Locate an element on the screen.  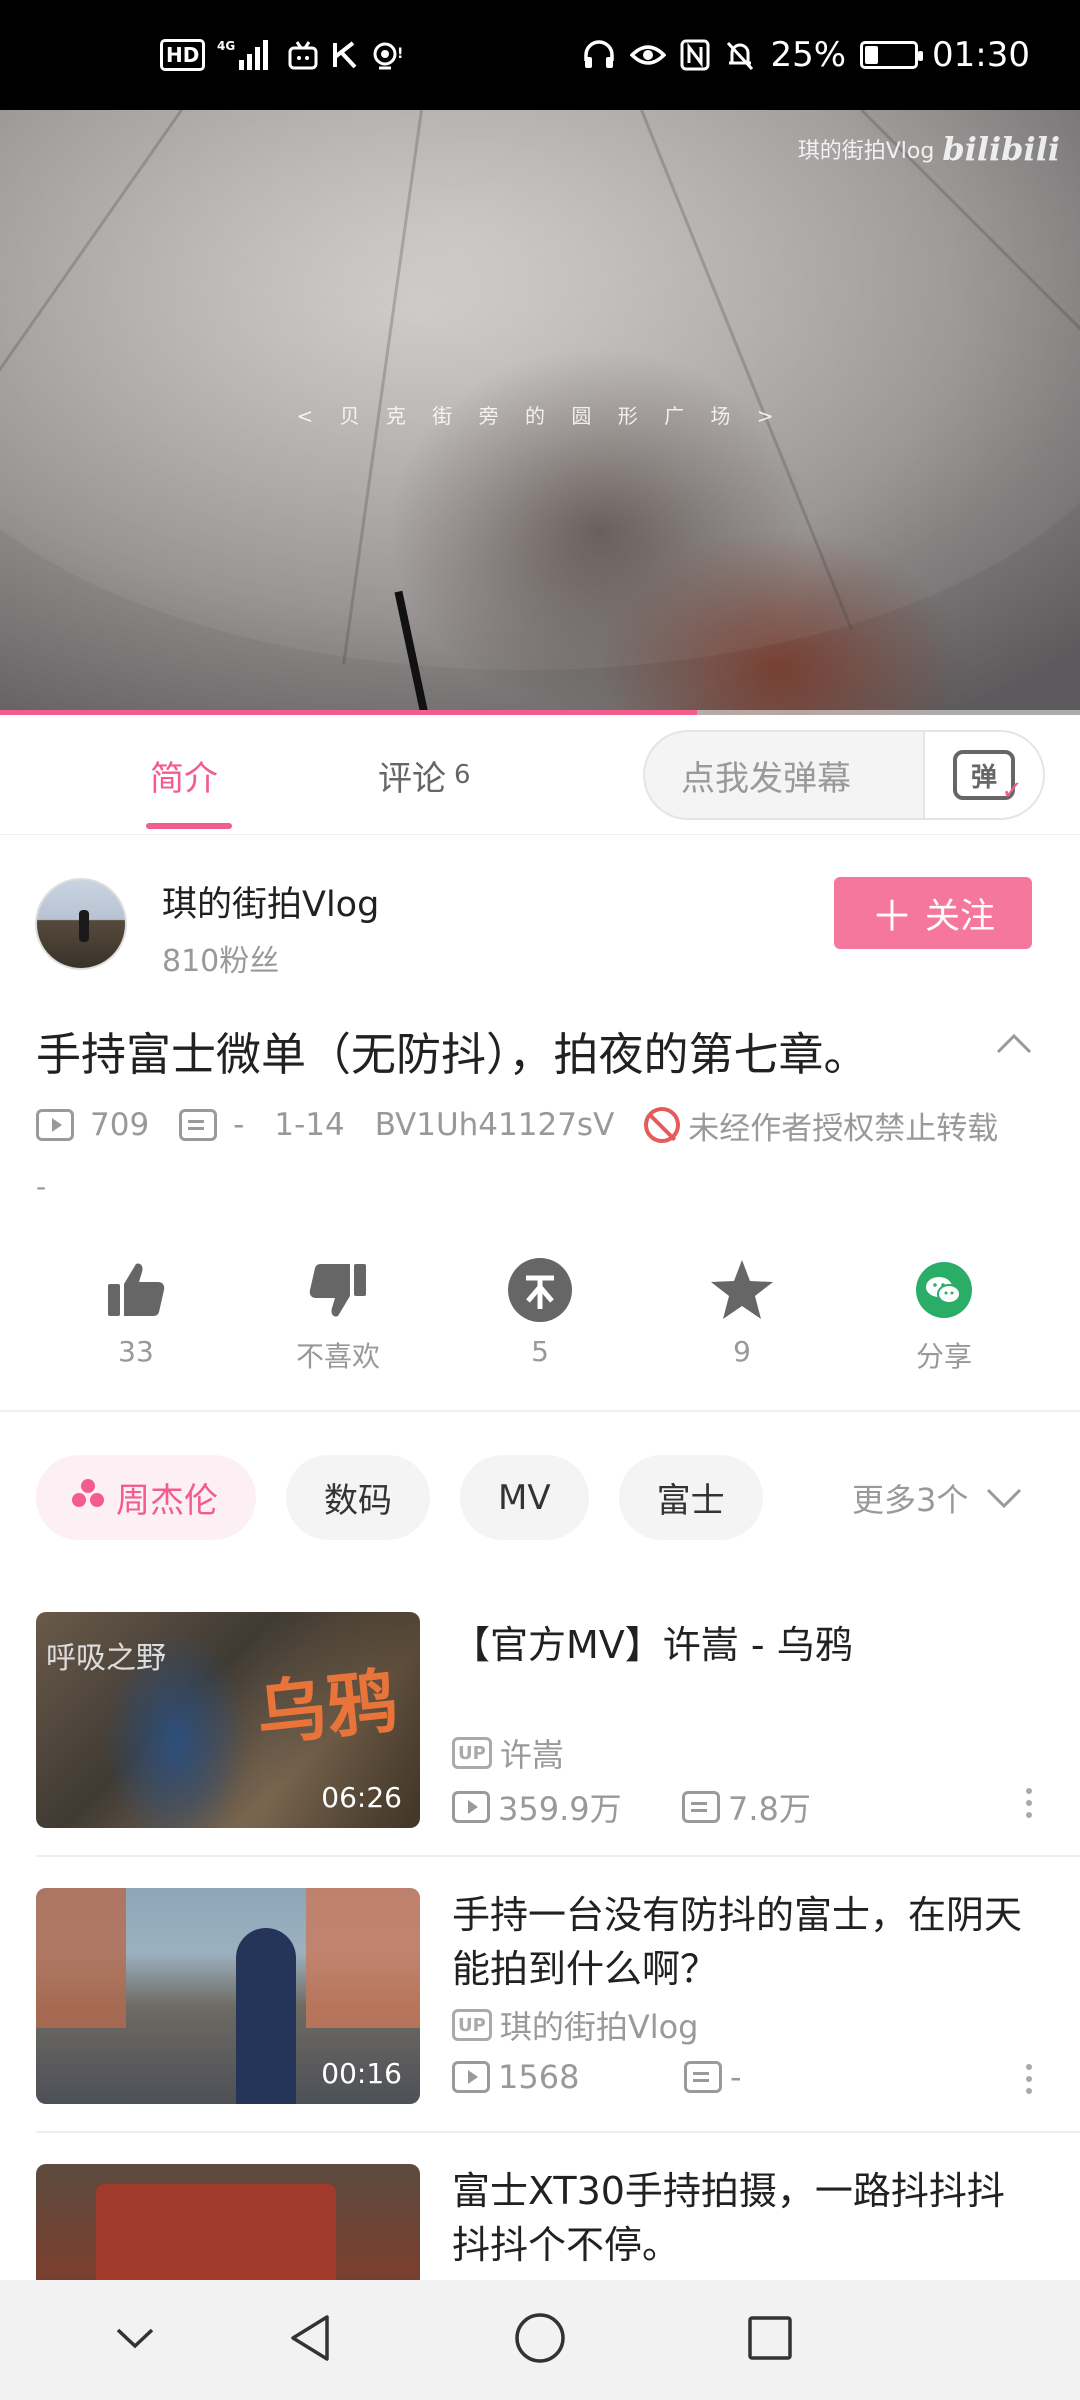
thumbnail-art-text: 乌鸦 is located at coordinates (326, 1708).